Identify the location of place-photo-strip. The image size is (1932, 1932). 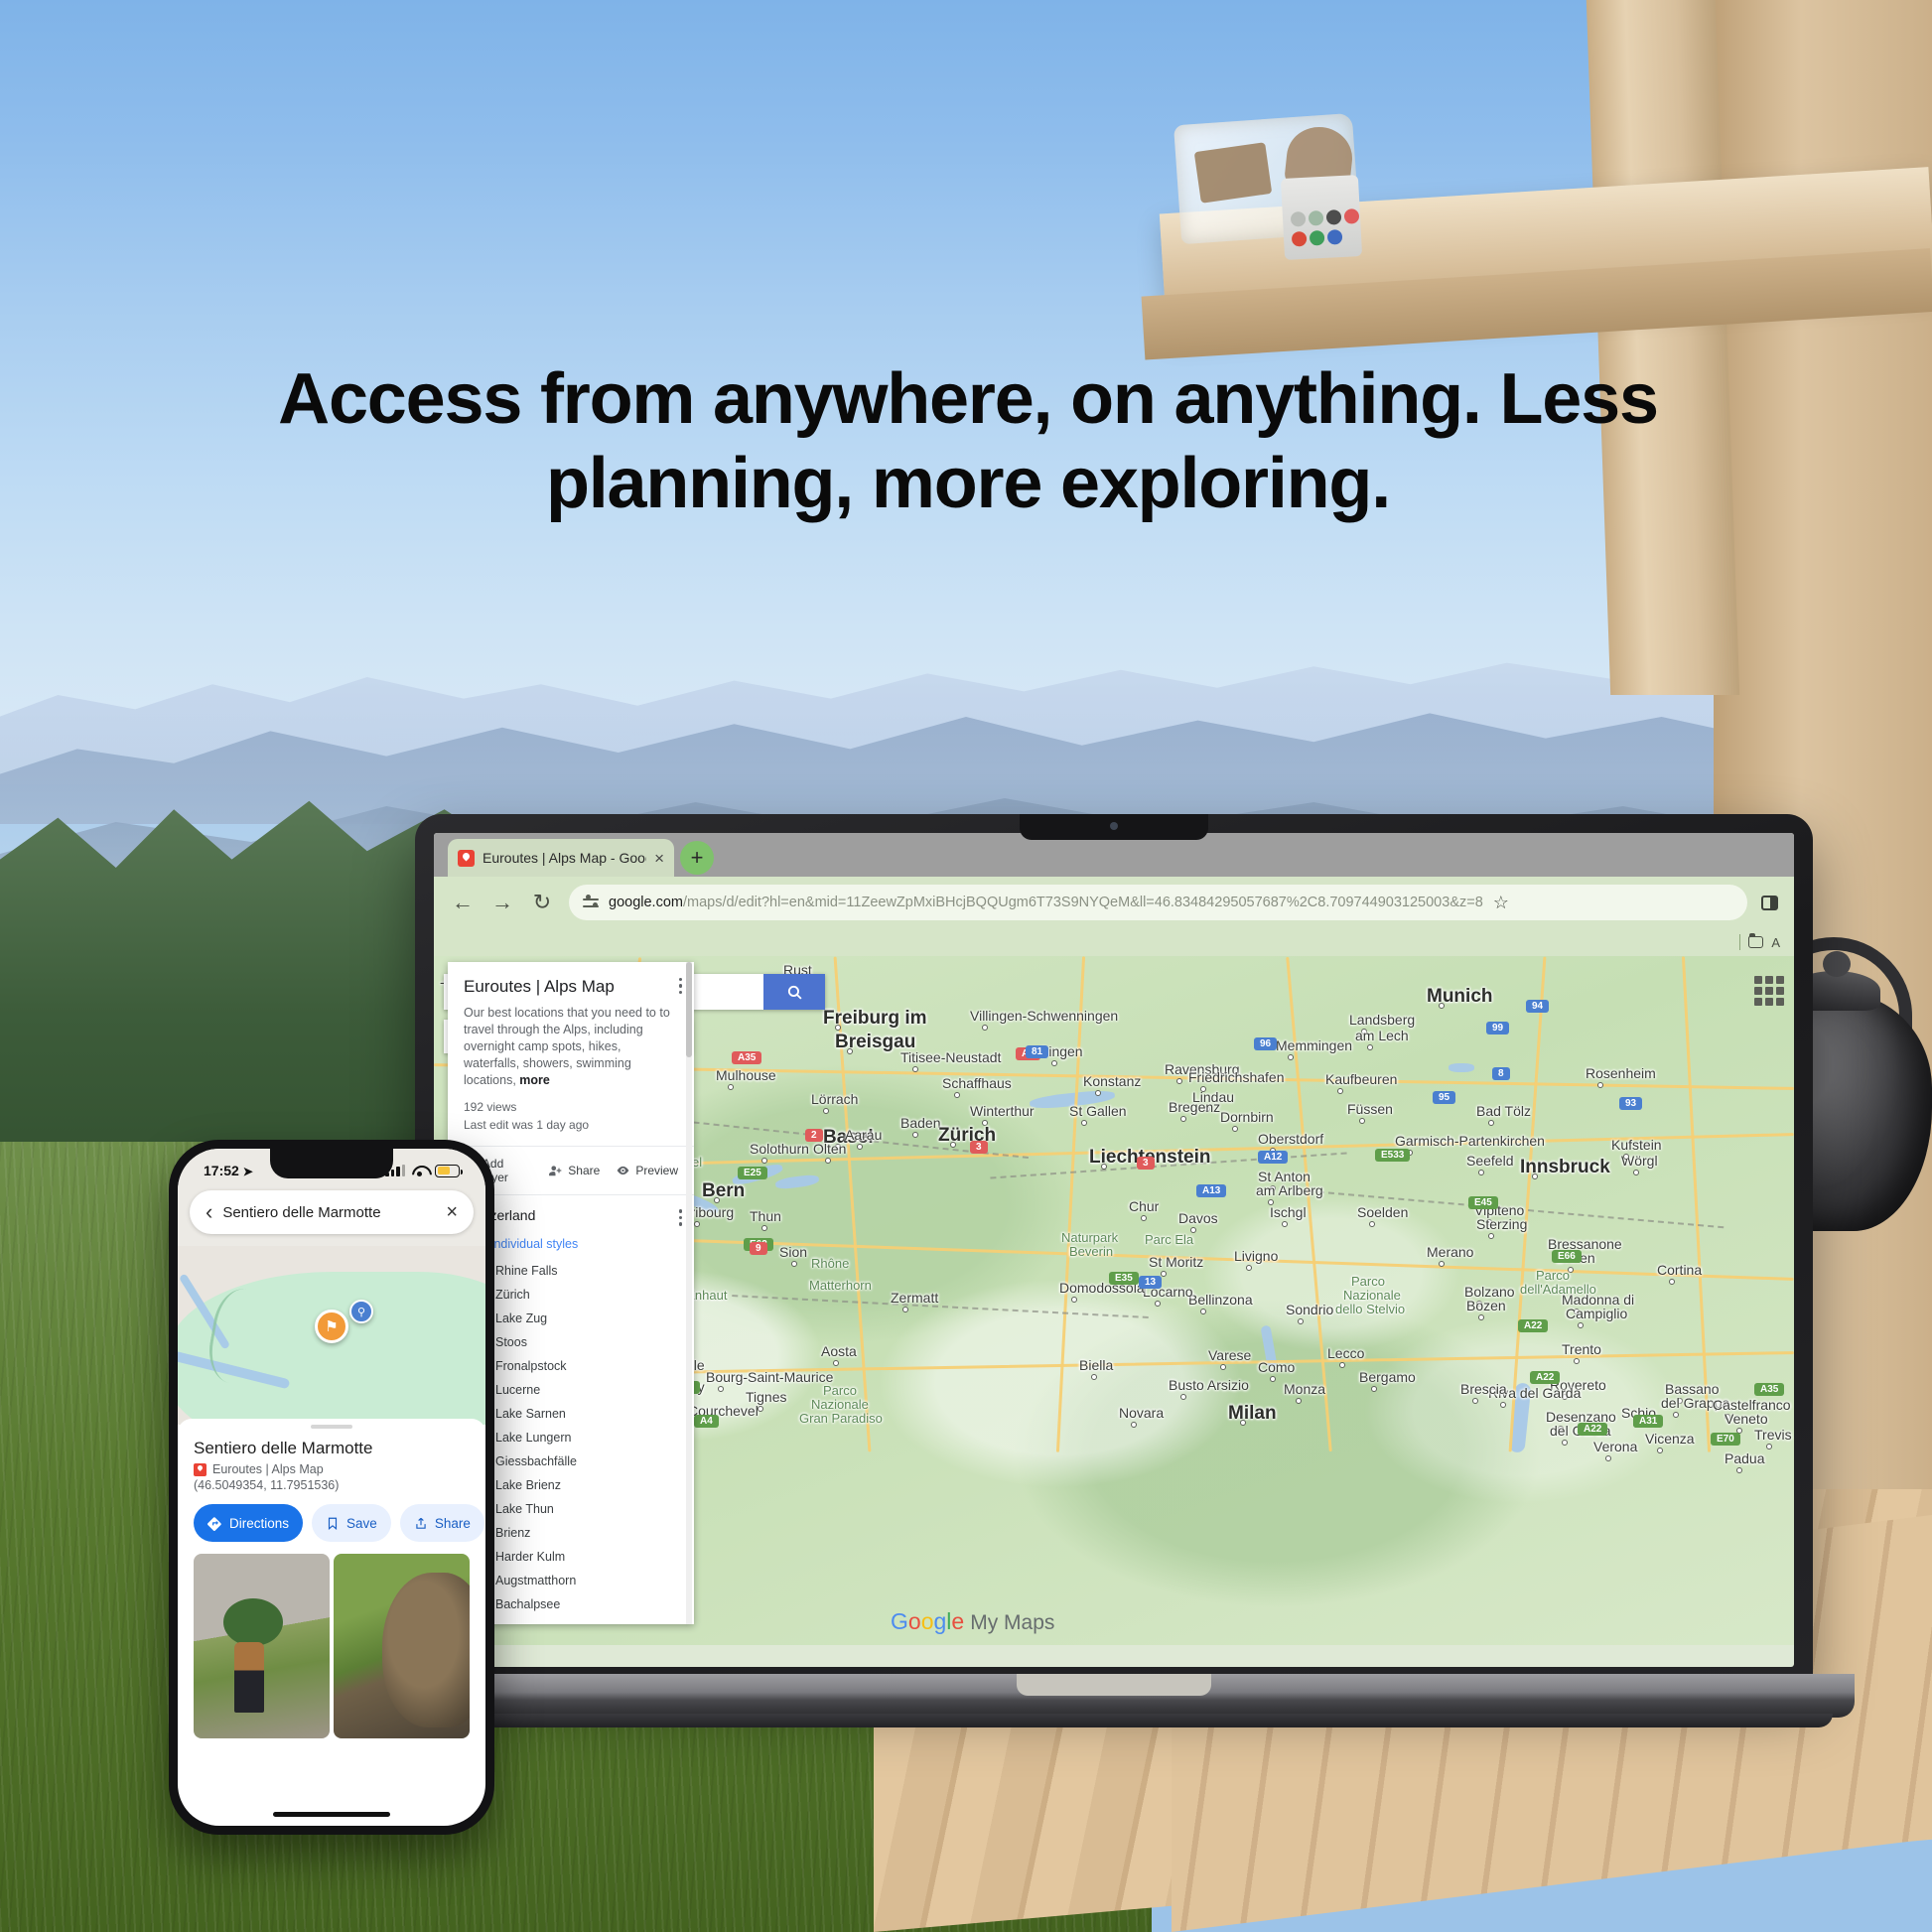
(332, 1646).